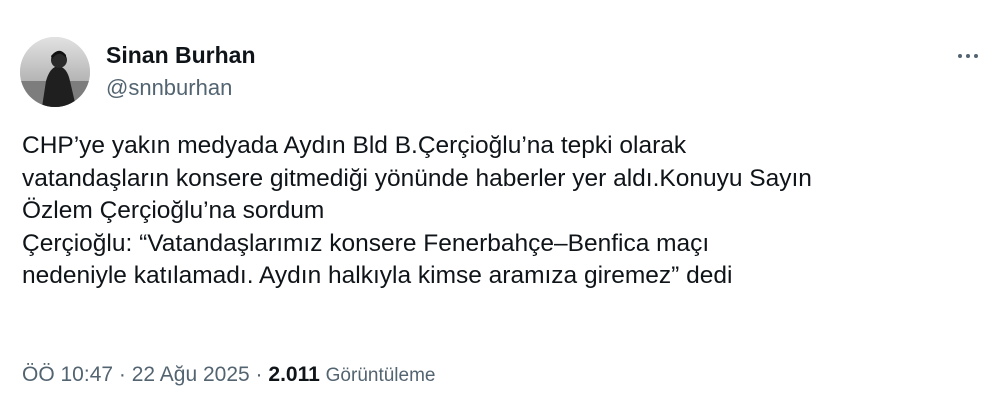 The height and width of the screenshot is (420, 996). I want to click on avatar, so click(55, 72).